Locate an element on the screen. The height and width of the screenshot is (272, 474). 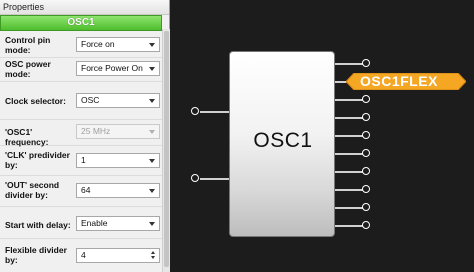
clock-selector-dropdown: OSC is located at coordinates (118, 100).